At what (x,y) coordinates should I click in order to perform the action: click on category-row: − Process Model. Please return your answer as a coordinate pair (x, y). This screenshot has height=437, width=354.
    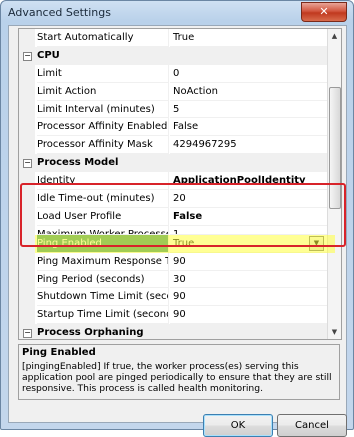
    Looking at the image, I should click on (173, 163).